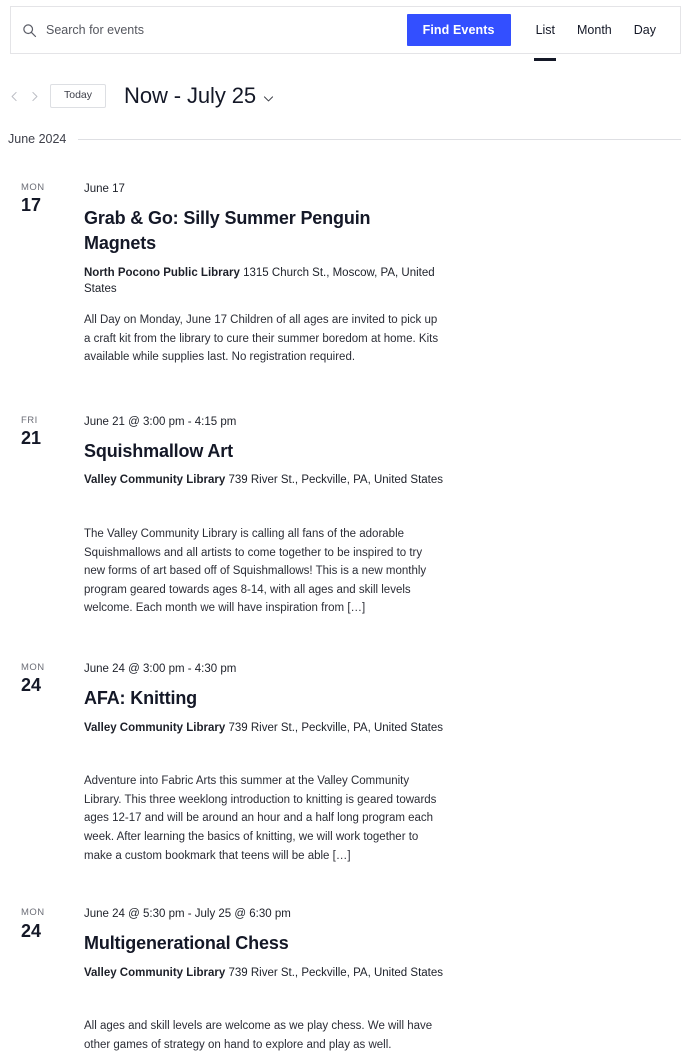  I want to click on chevron-left-icon, so click(14, 96).